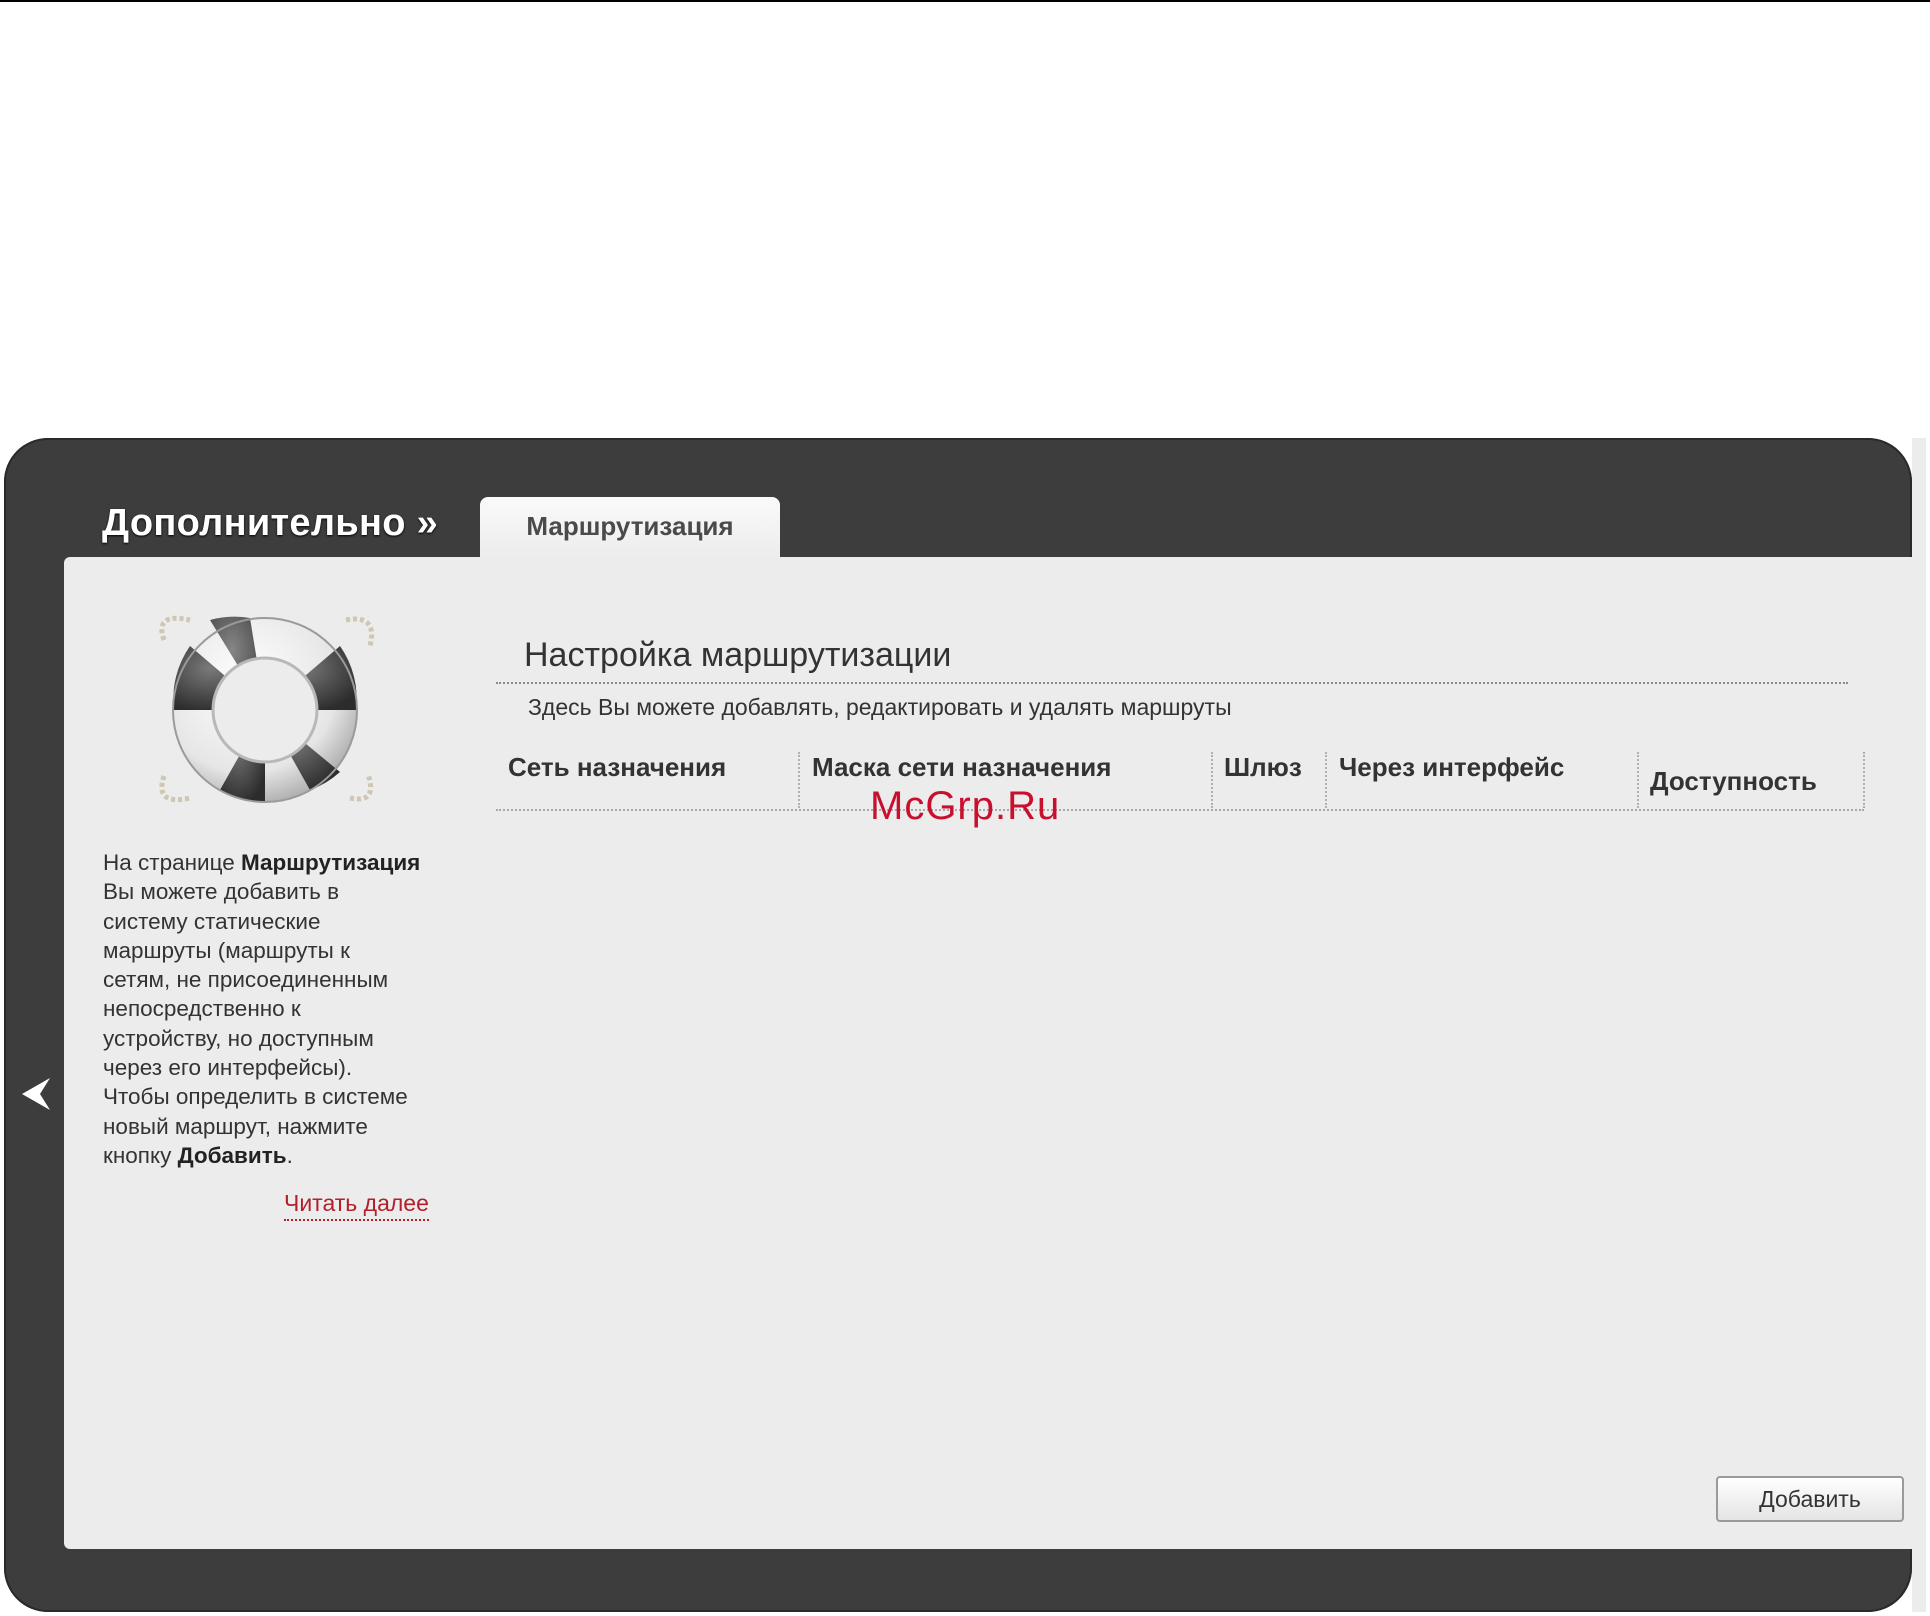 Image resolution: width=1930 pixels, height=1616 pixels. Describe the element at coordinates (198, 1155) in the screenshot. I see `help-line: кнопку Добавить.` at that location.